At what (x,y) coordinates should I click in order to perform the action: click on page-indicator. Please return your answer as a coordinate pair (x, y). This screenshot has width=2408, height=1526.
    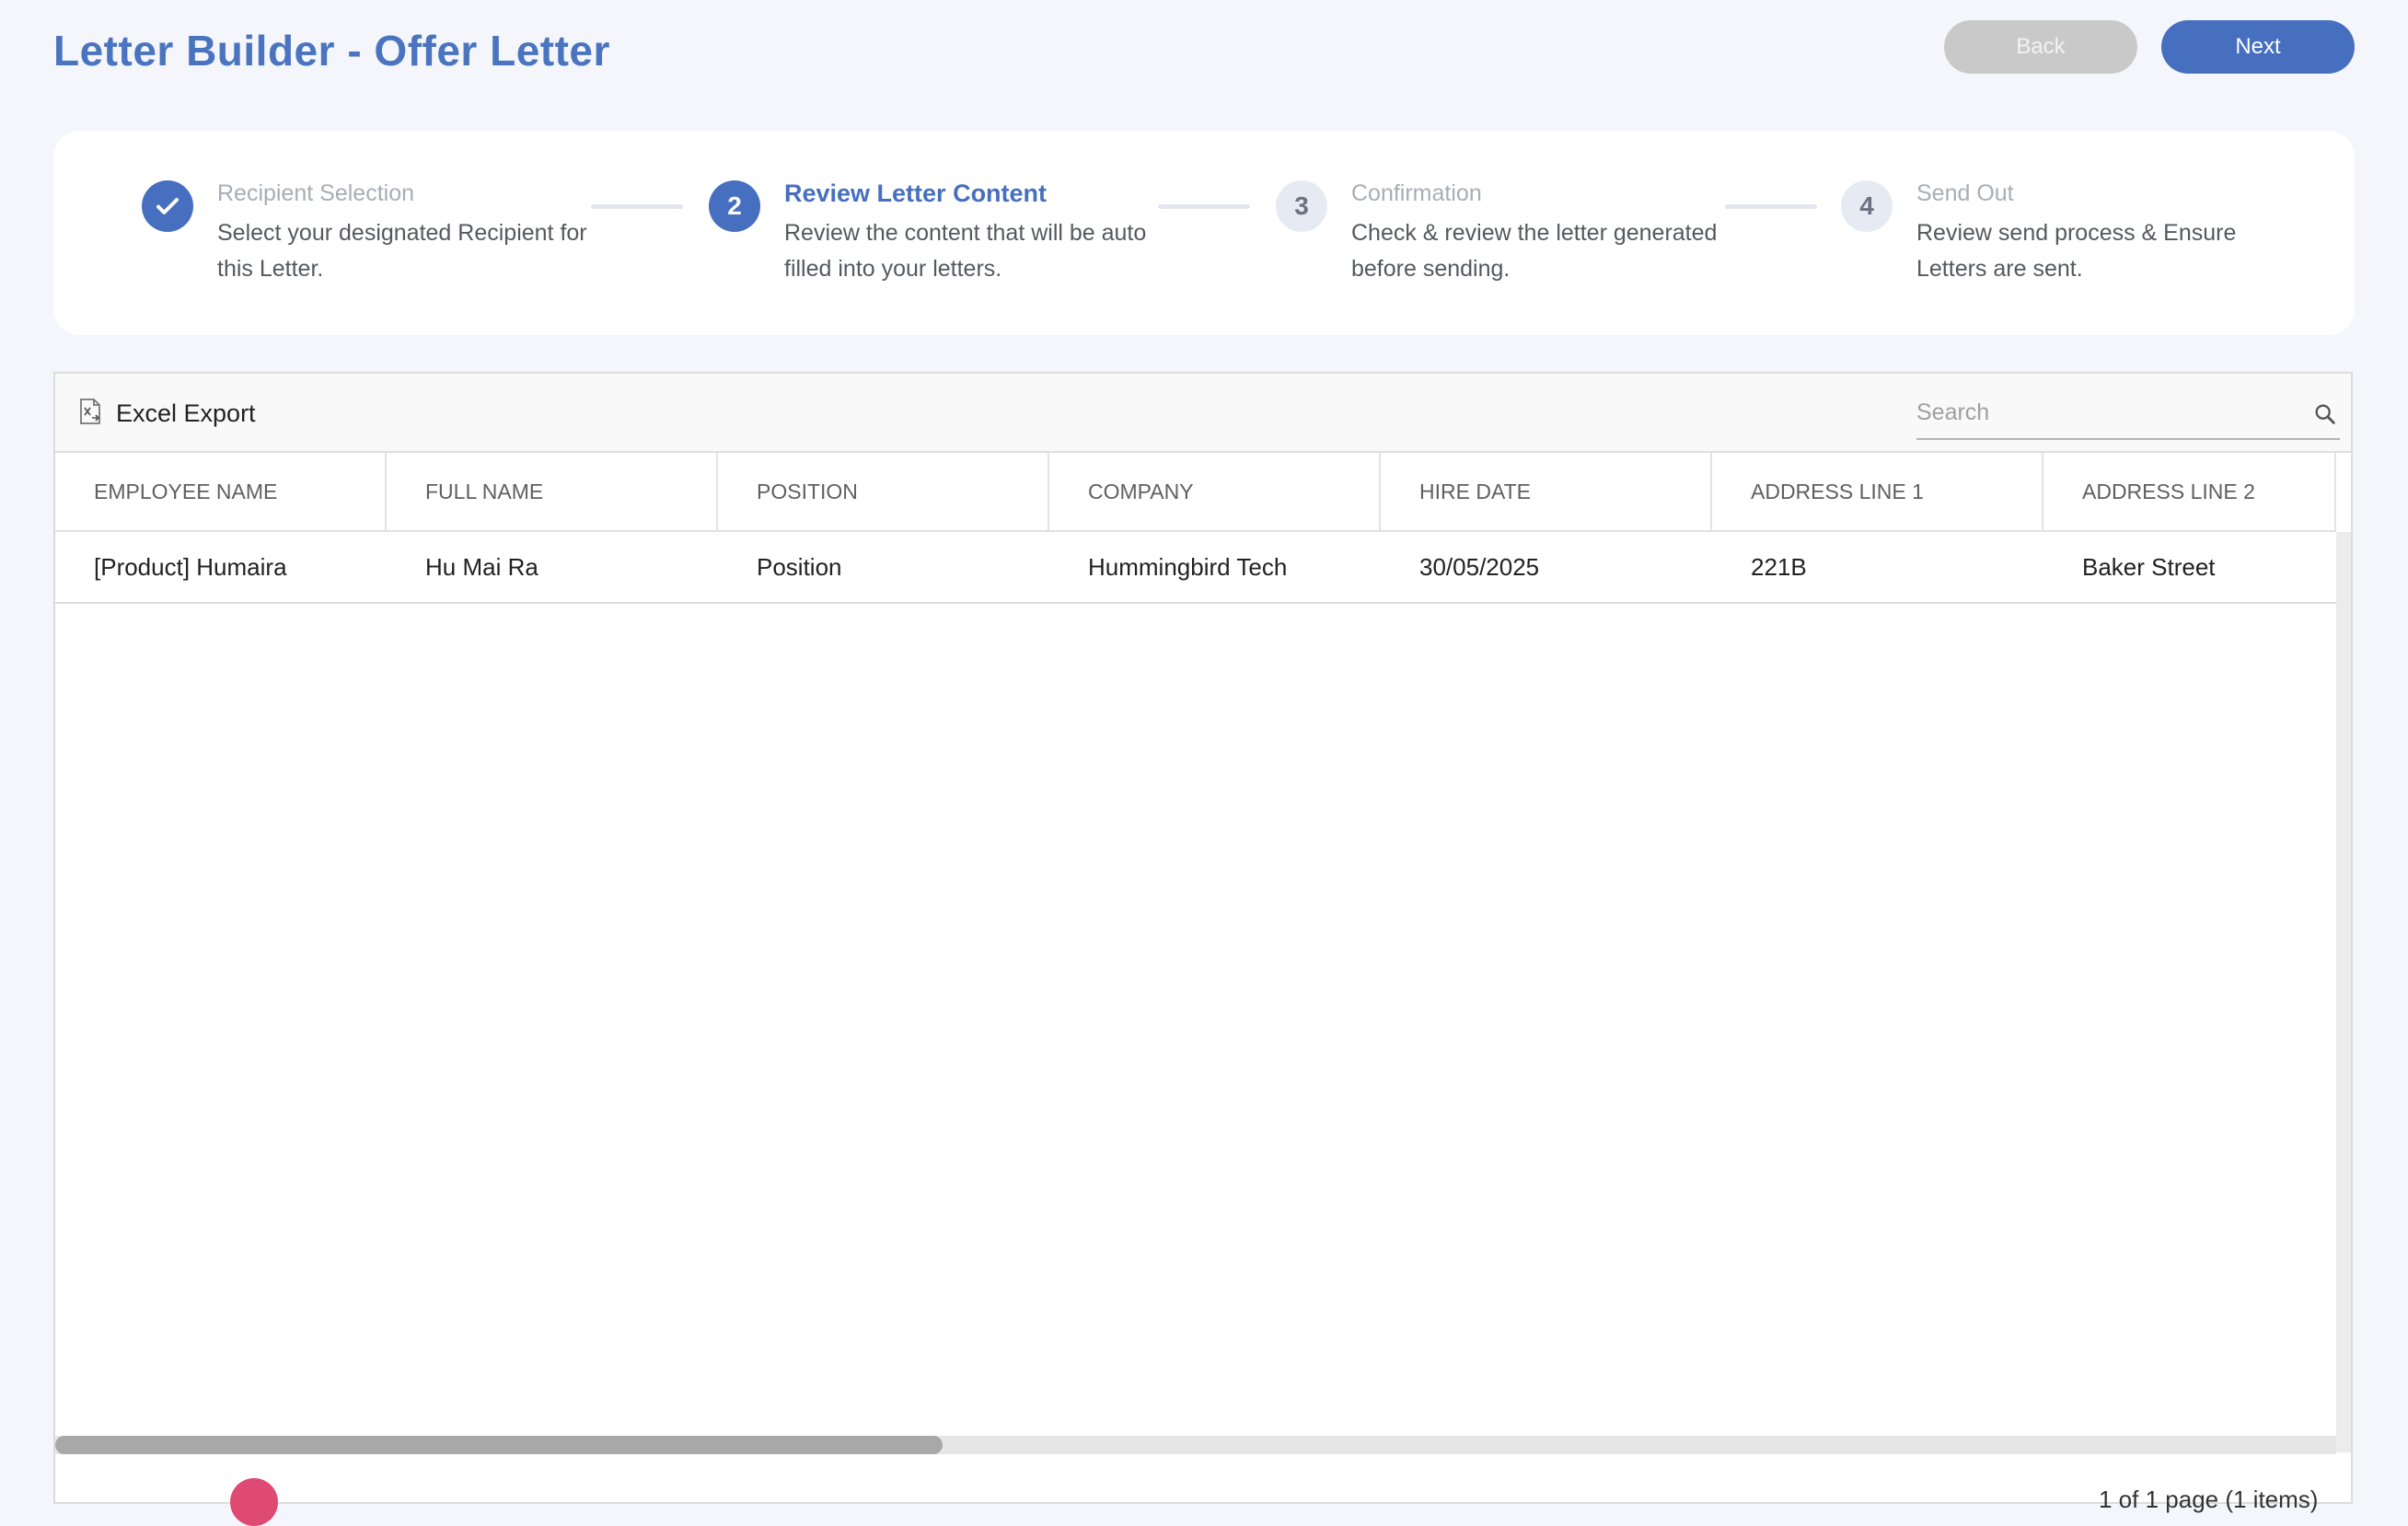
    Looking at the image, I should click on (254, 1502).